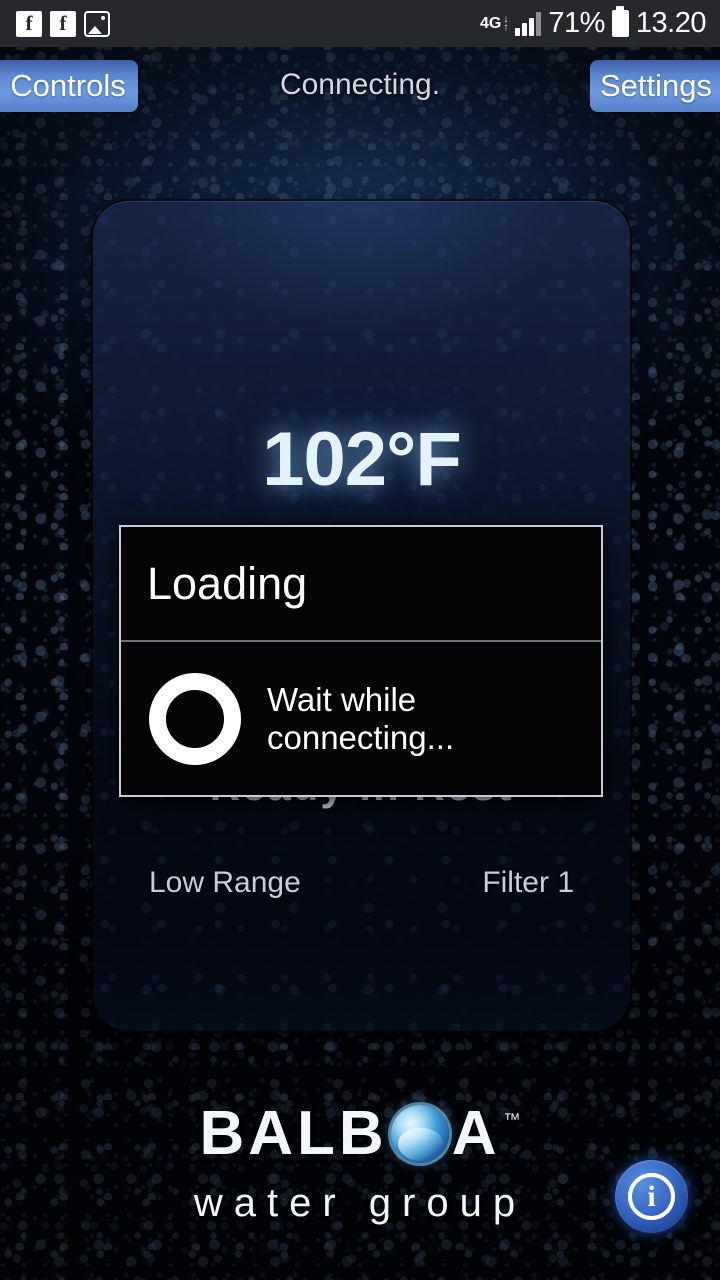  Describe the element at coordinates (419, 1133) in the screenshot. I see `water-drop-swirl-icon` at that location.